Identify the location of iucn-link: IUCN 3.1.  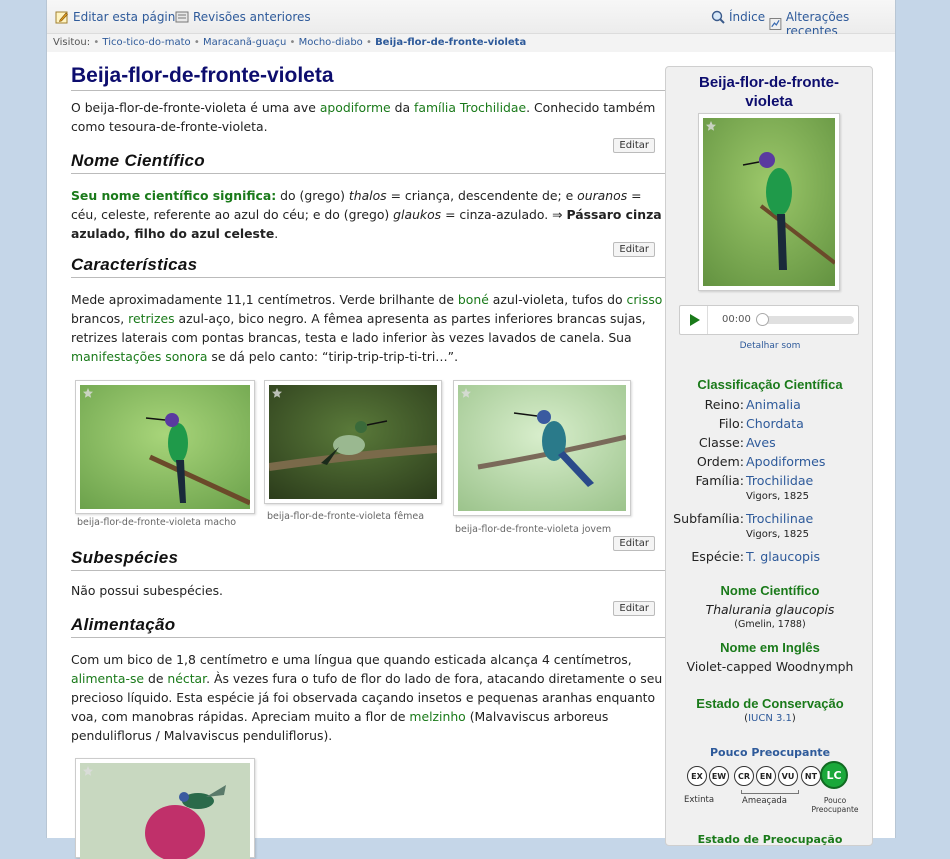
(770, 718).